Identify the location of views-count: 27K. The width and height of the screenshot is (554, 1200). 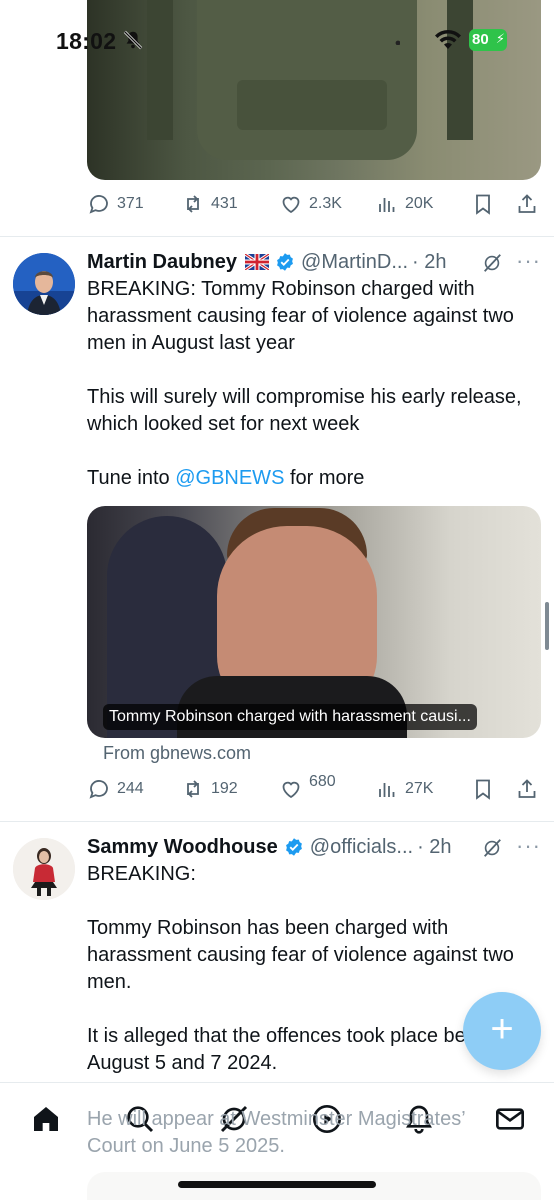
(419, 788).